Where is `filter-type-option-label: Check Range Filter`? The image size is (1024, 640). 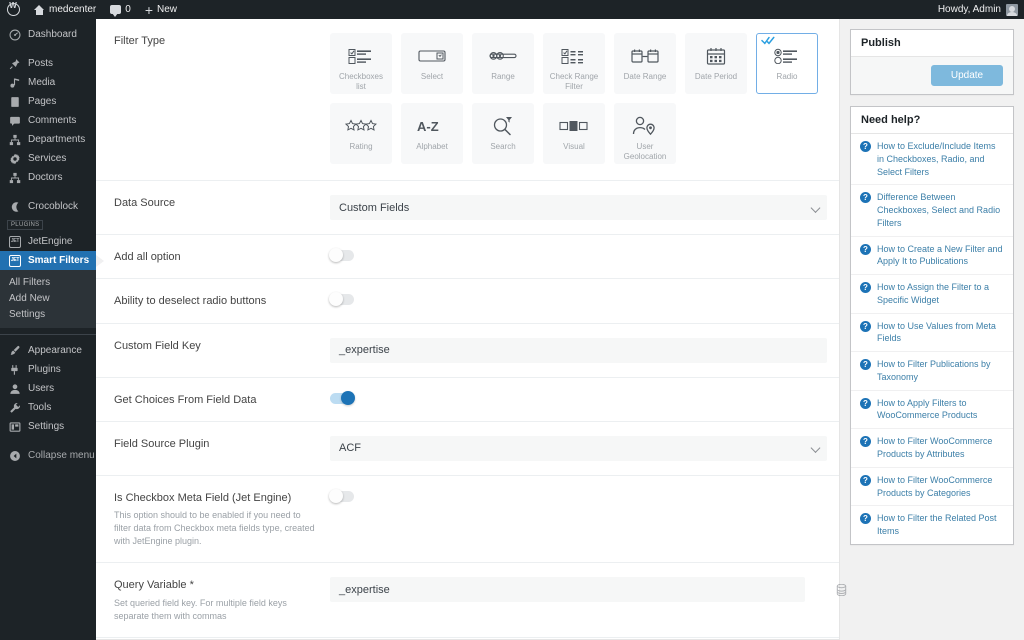
filter-type-option-label: Check Range Filter is located at coordinates (574, 81).